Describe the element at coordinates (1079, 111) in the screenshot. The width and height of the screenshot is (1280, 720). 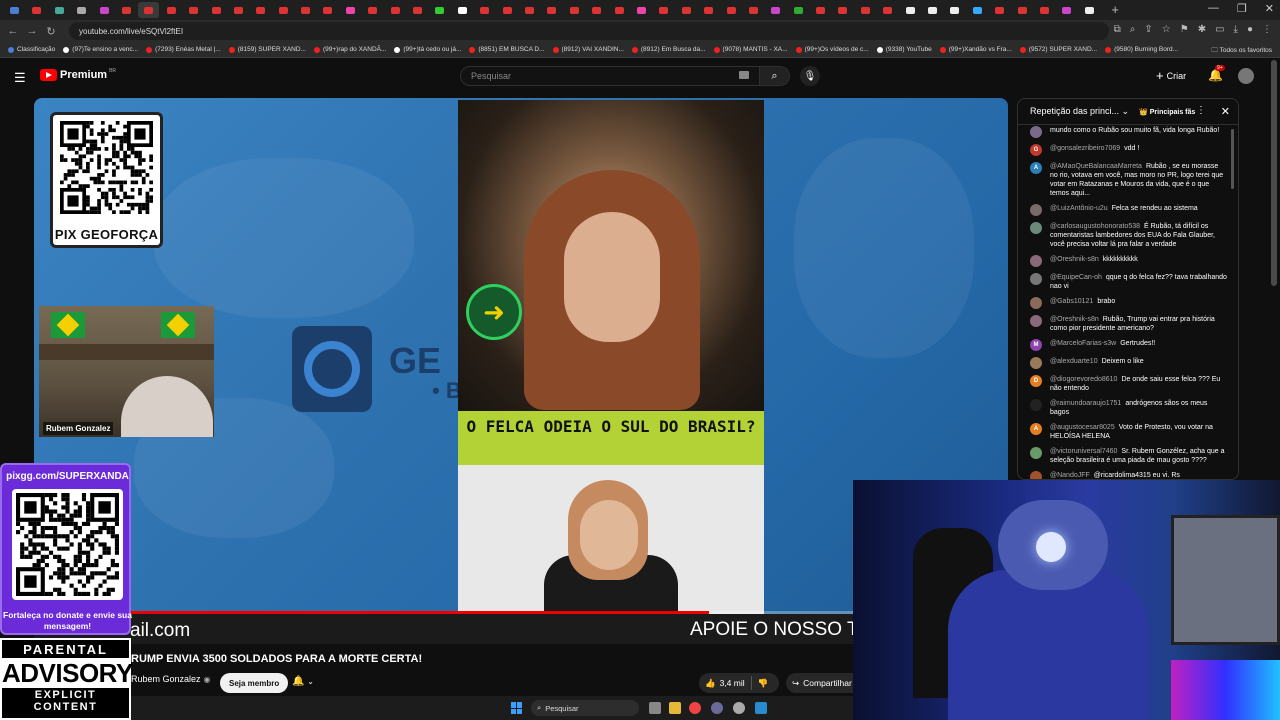
I see `chat-mode-dropdown: Repetição das princi... ⌄` at that location.